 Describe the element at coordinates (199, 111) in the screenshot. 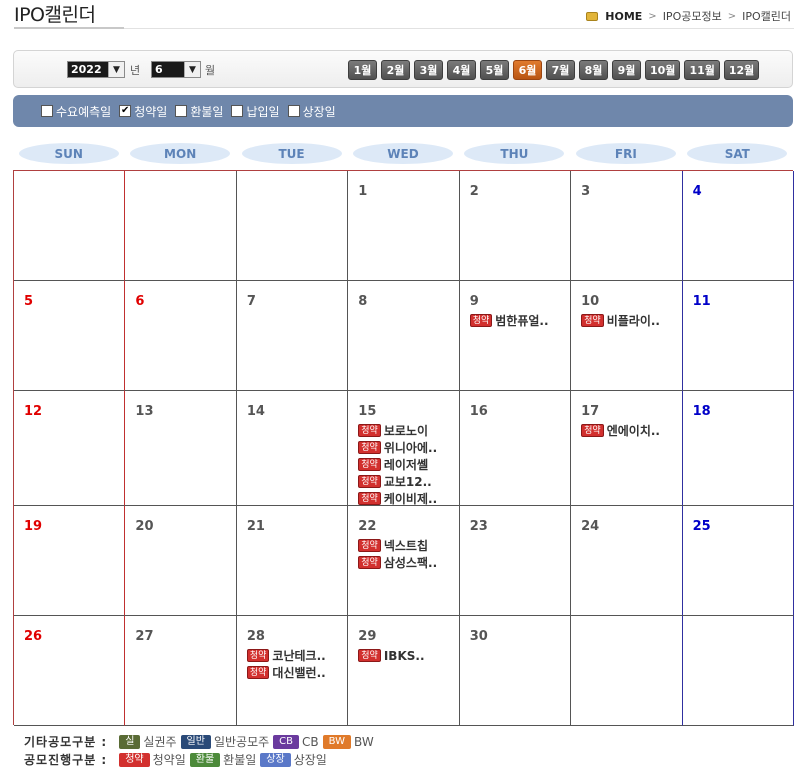

I see `filter-3: 환불일` at that location.